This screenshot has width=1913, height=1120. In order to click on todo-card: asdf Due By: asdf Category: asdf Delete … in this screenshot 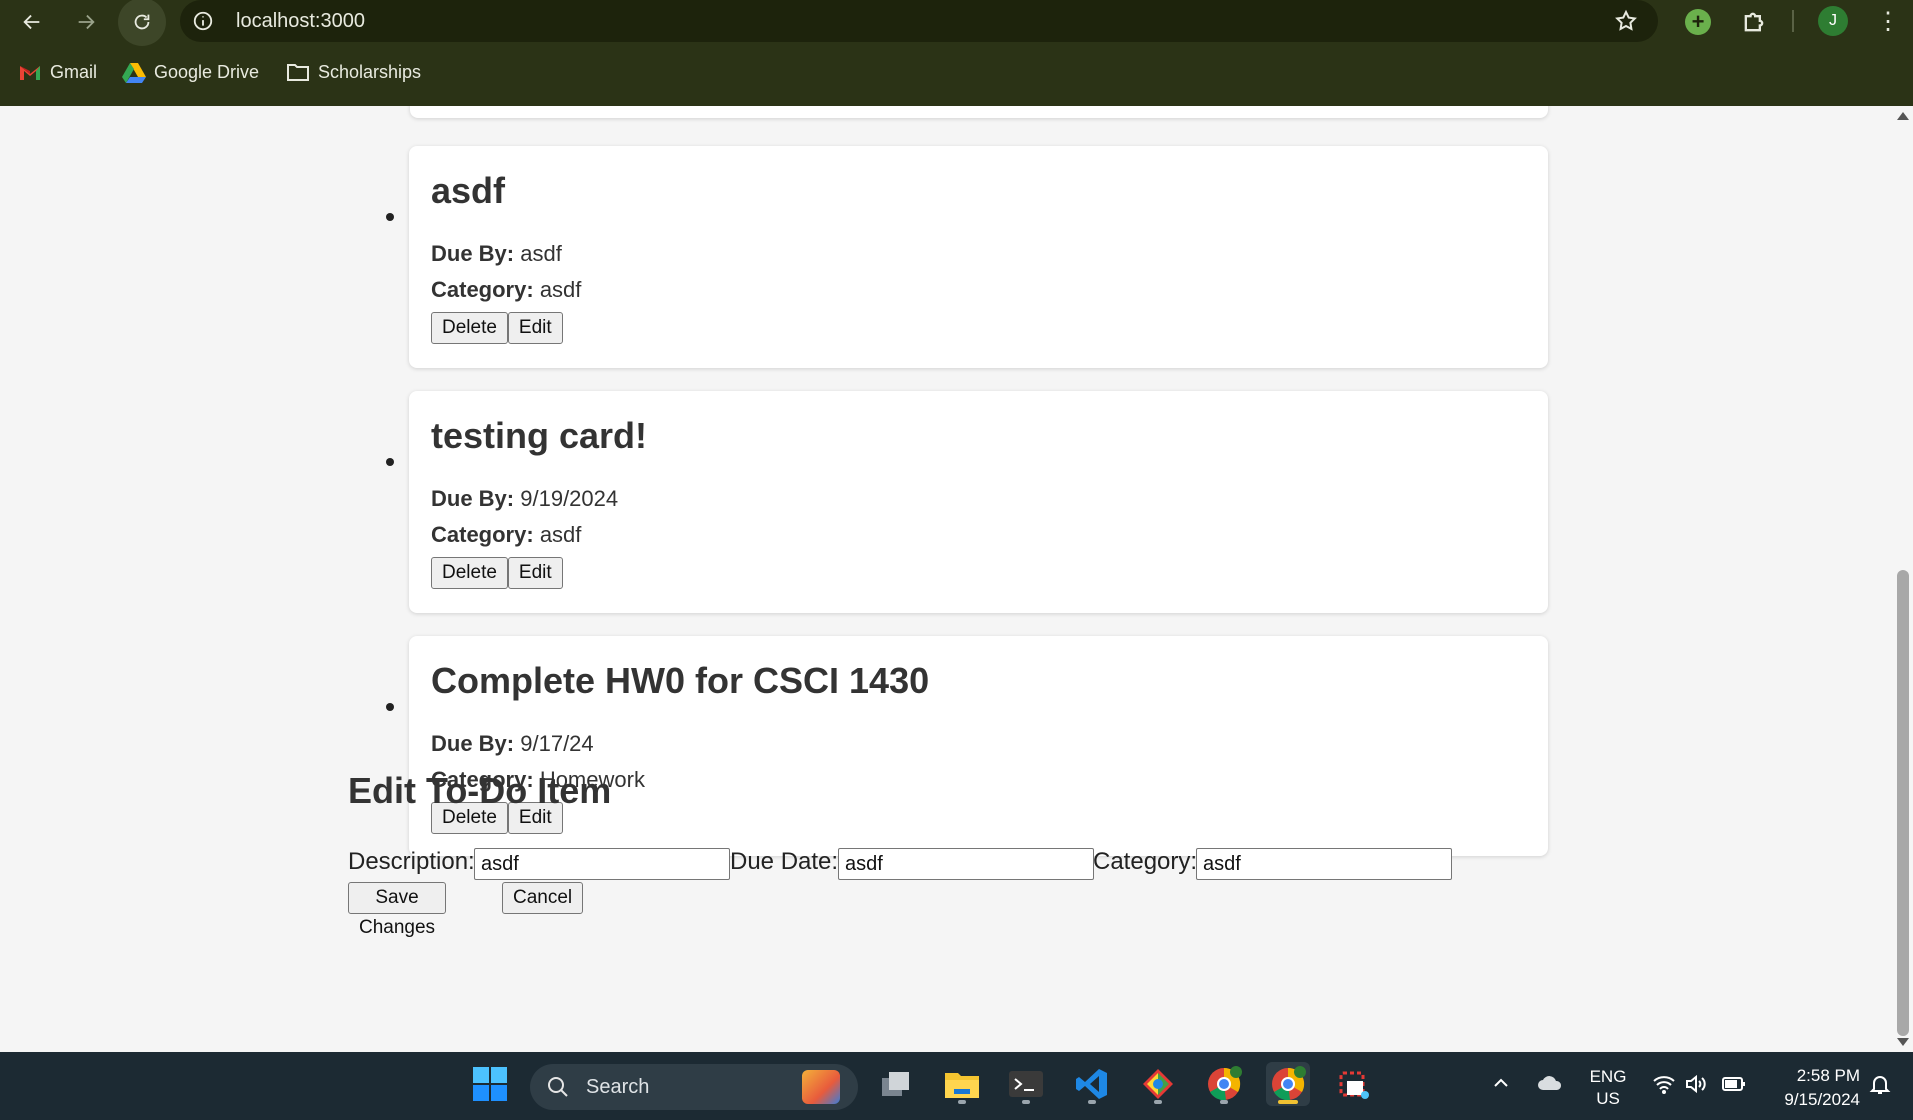, I will do `click(978, 257)`.